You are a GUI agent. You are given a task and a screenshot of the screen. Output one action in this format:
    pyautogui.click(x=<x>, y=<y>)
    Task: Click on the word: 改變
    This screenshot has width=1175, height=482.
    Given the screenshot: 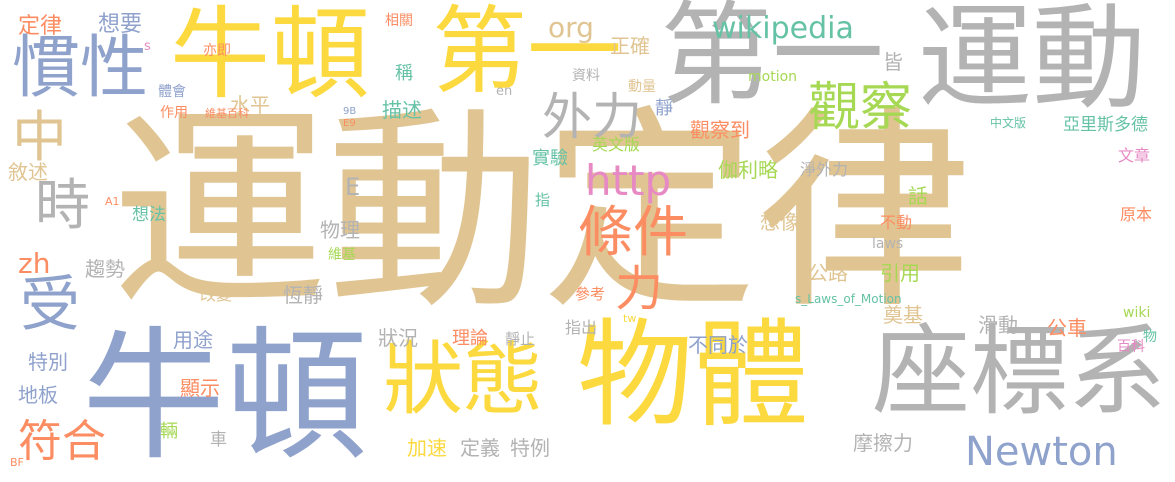 What is the action you would take?
    pyautogui.click(x=216, y=294)
    